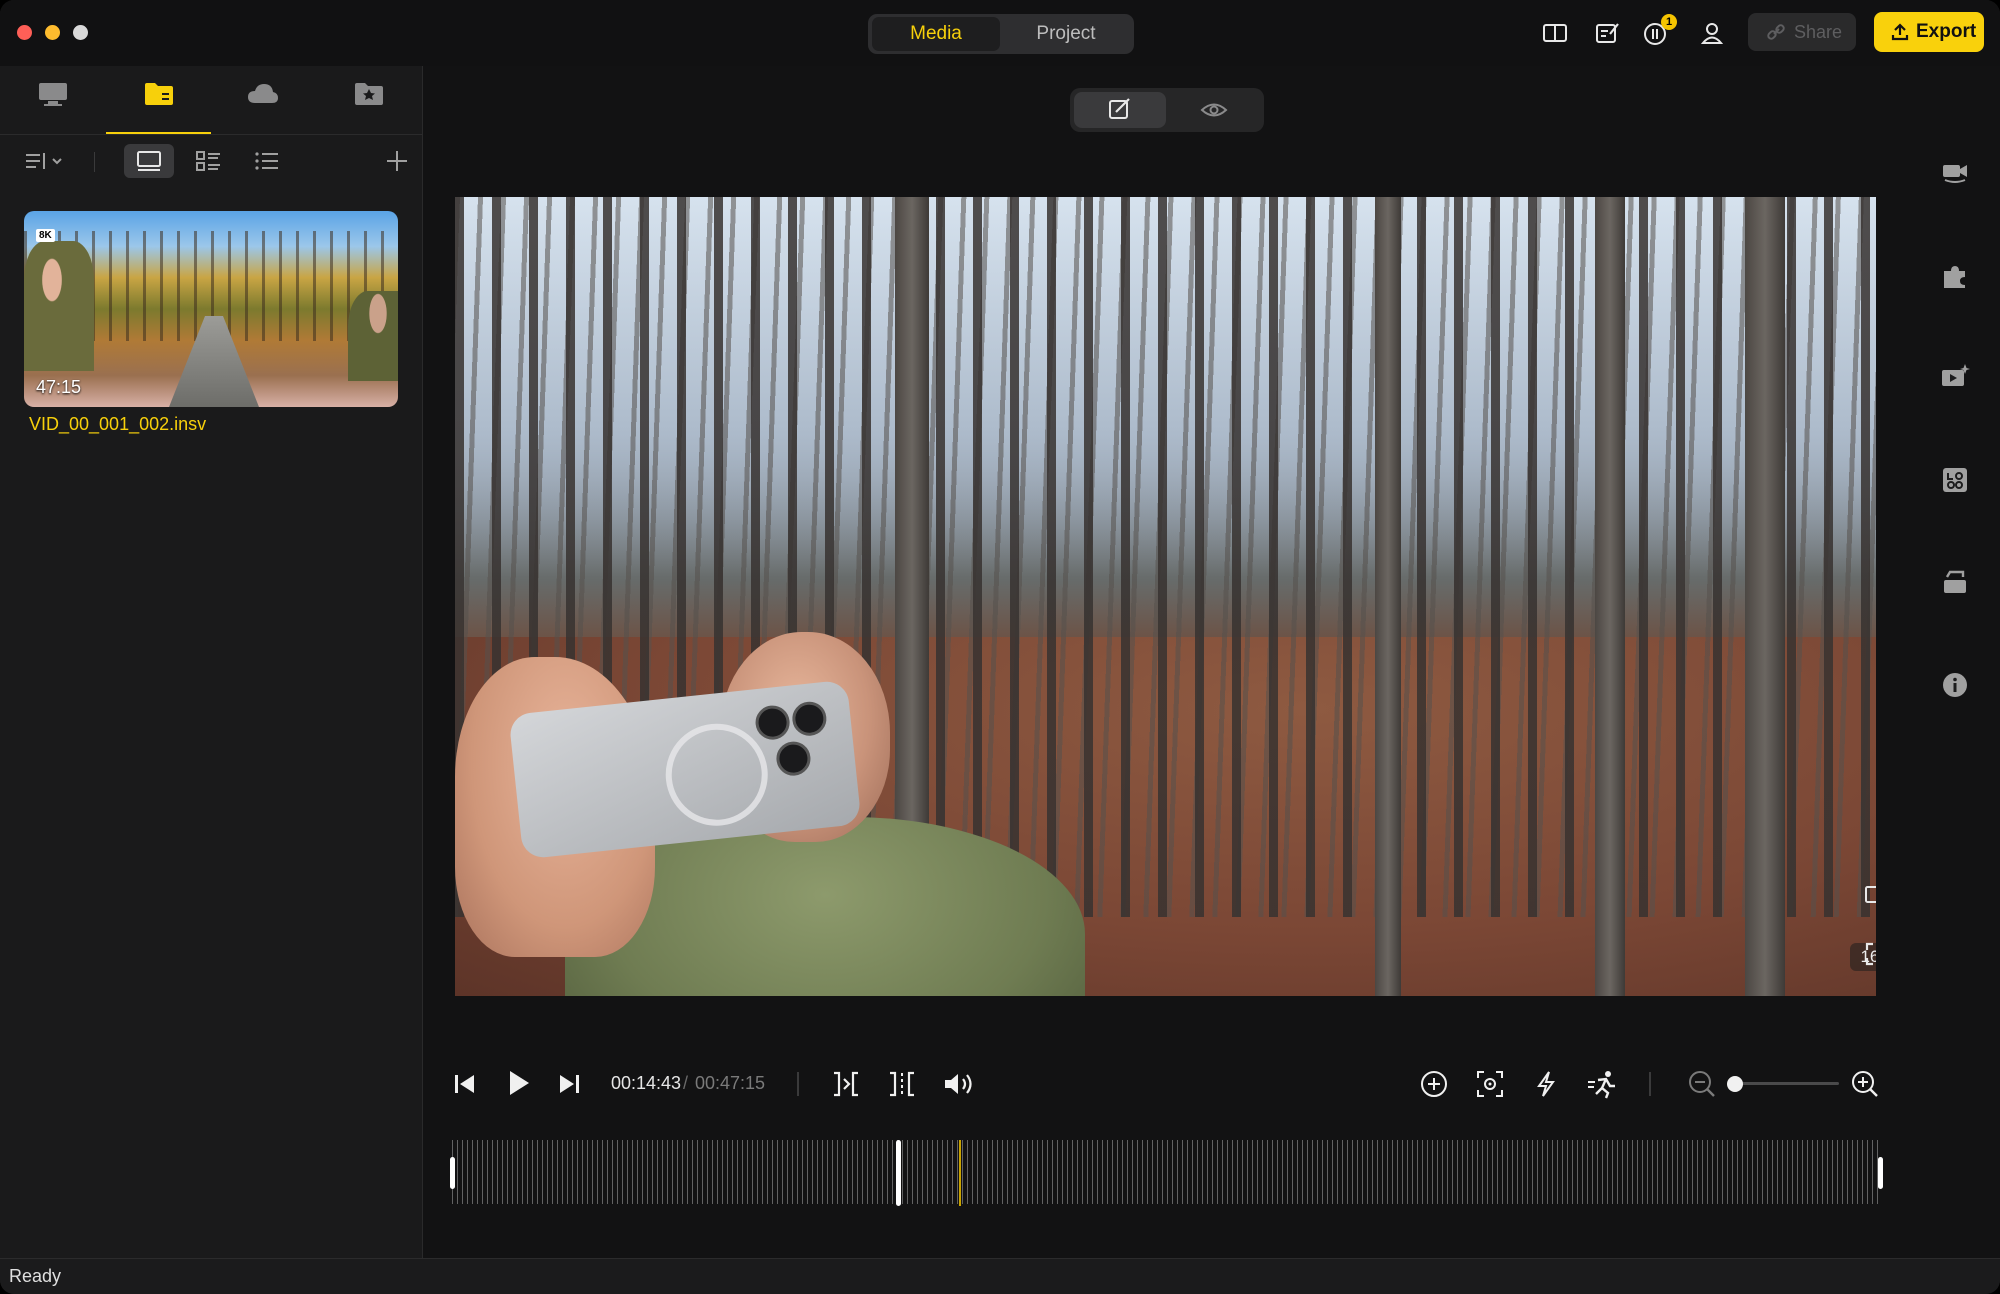  What do you see at coordinates (936, 34) in the screenshot?
I see `tab-media: Media` at bounding box center [936, 34].